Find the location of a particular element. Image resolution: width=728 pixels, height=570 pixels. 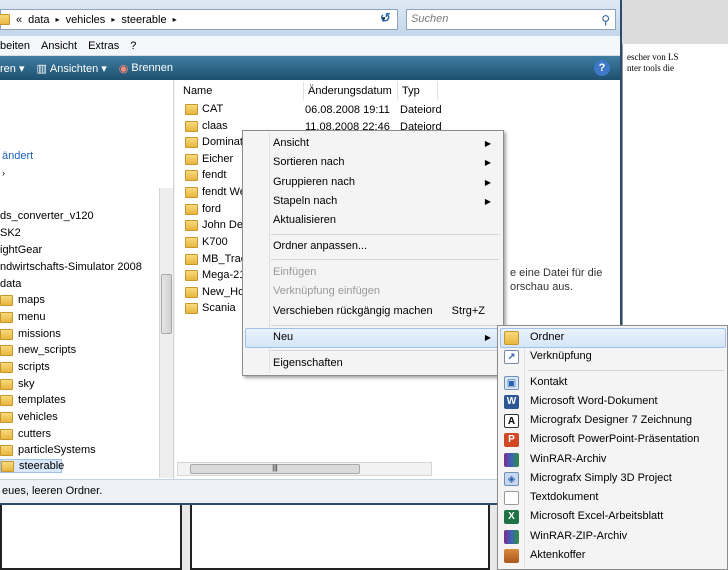

menu-item-eigenschaften: Eigenschaften is located at coordinates (387, 363).